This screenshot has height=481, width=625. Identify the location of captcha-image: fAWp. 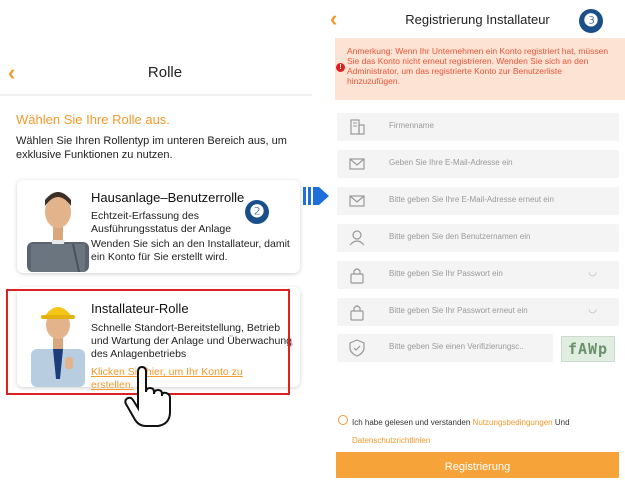
(588, 349).